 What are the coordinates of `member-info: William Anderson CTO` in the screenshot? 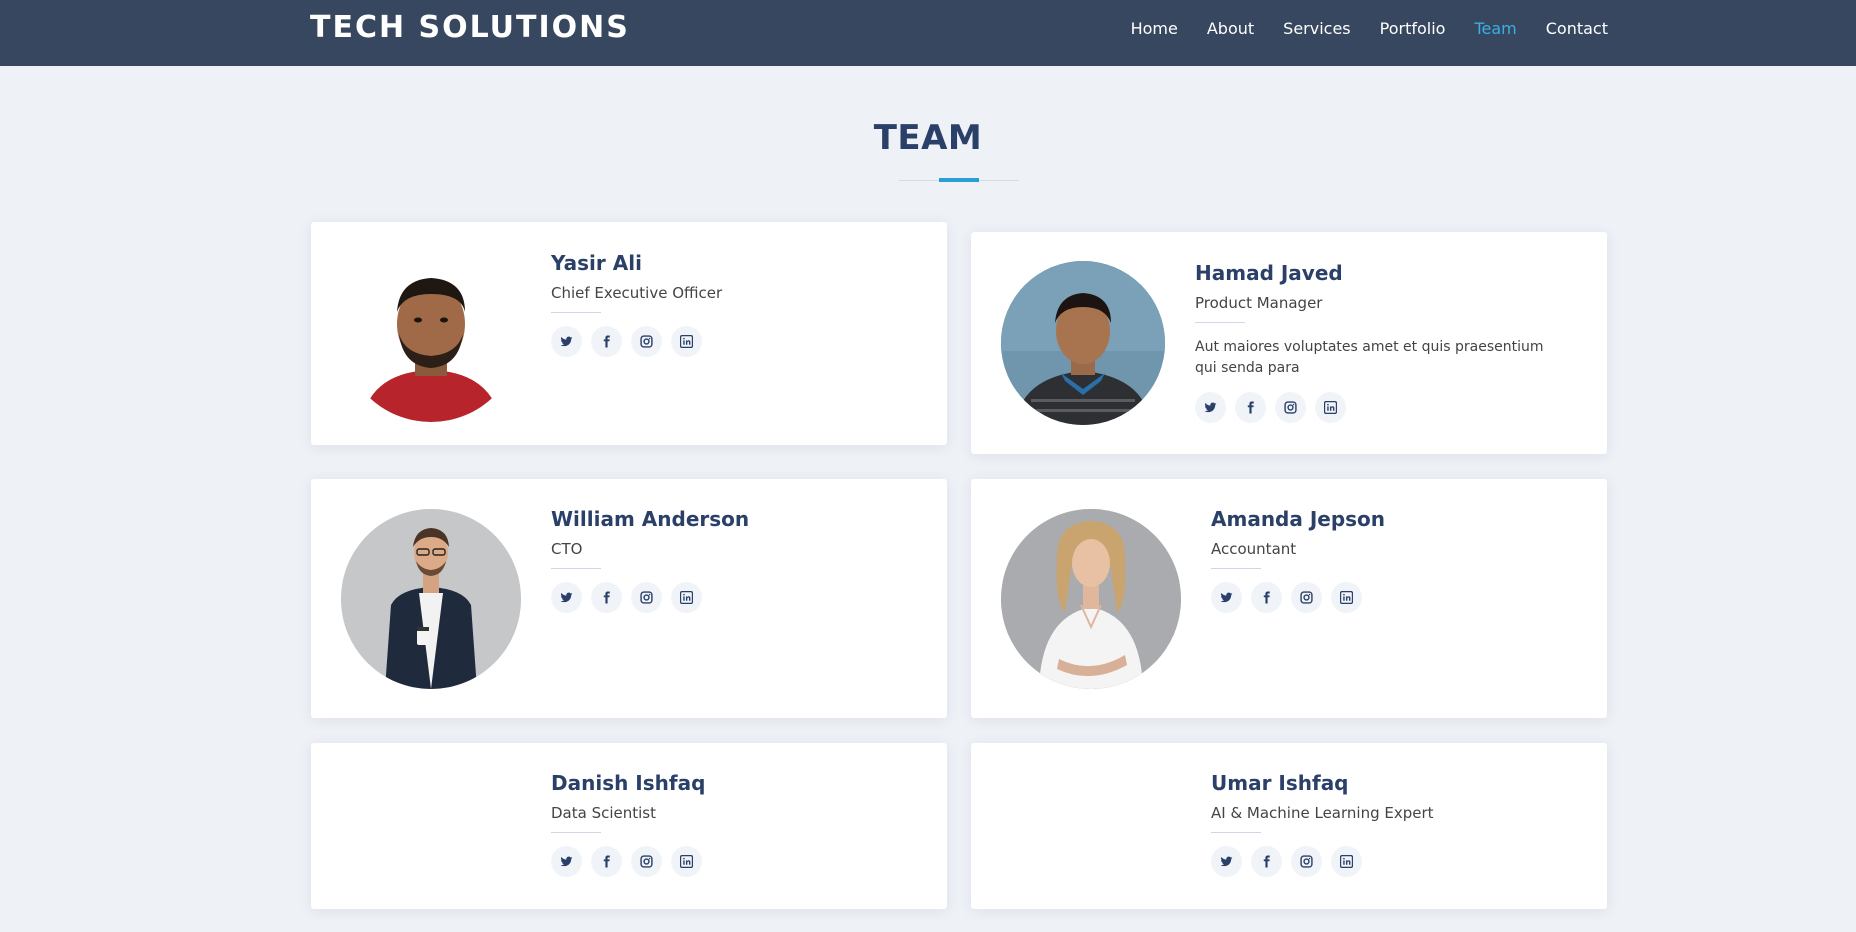 It's located at (650, 560).